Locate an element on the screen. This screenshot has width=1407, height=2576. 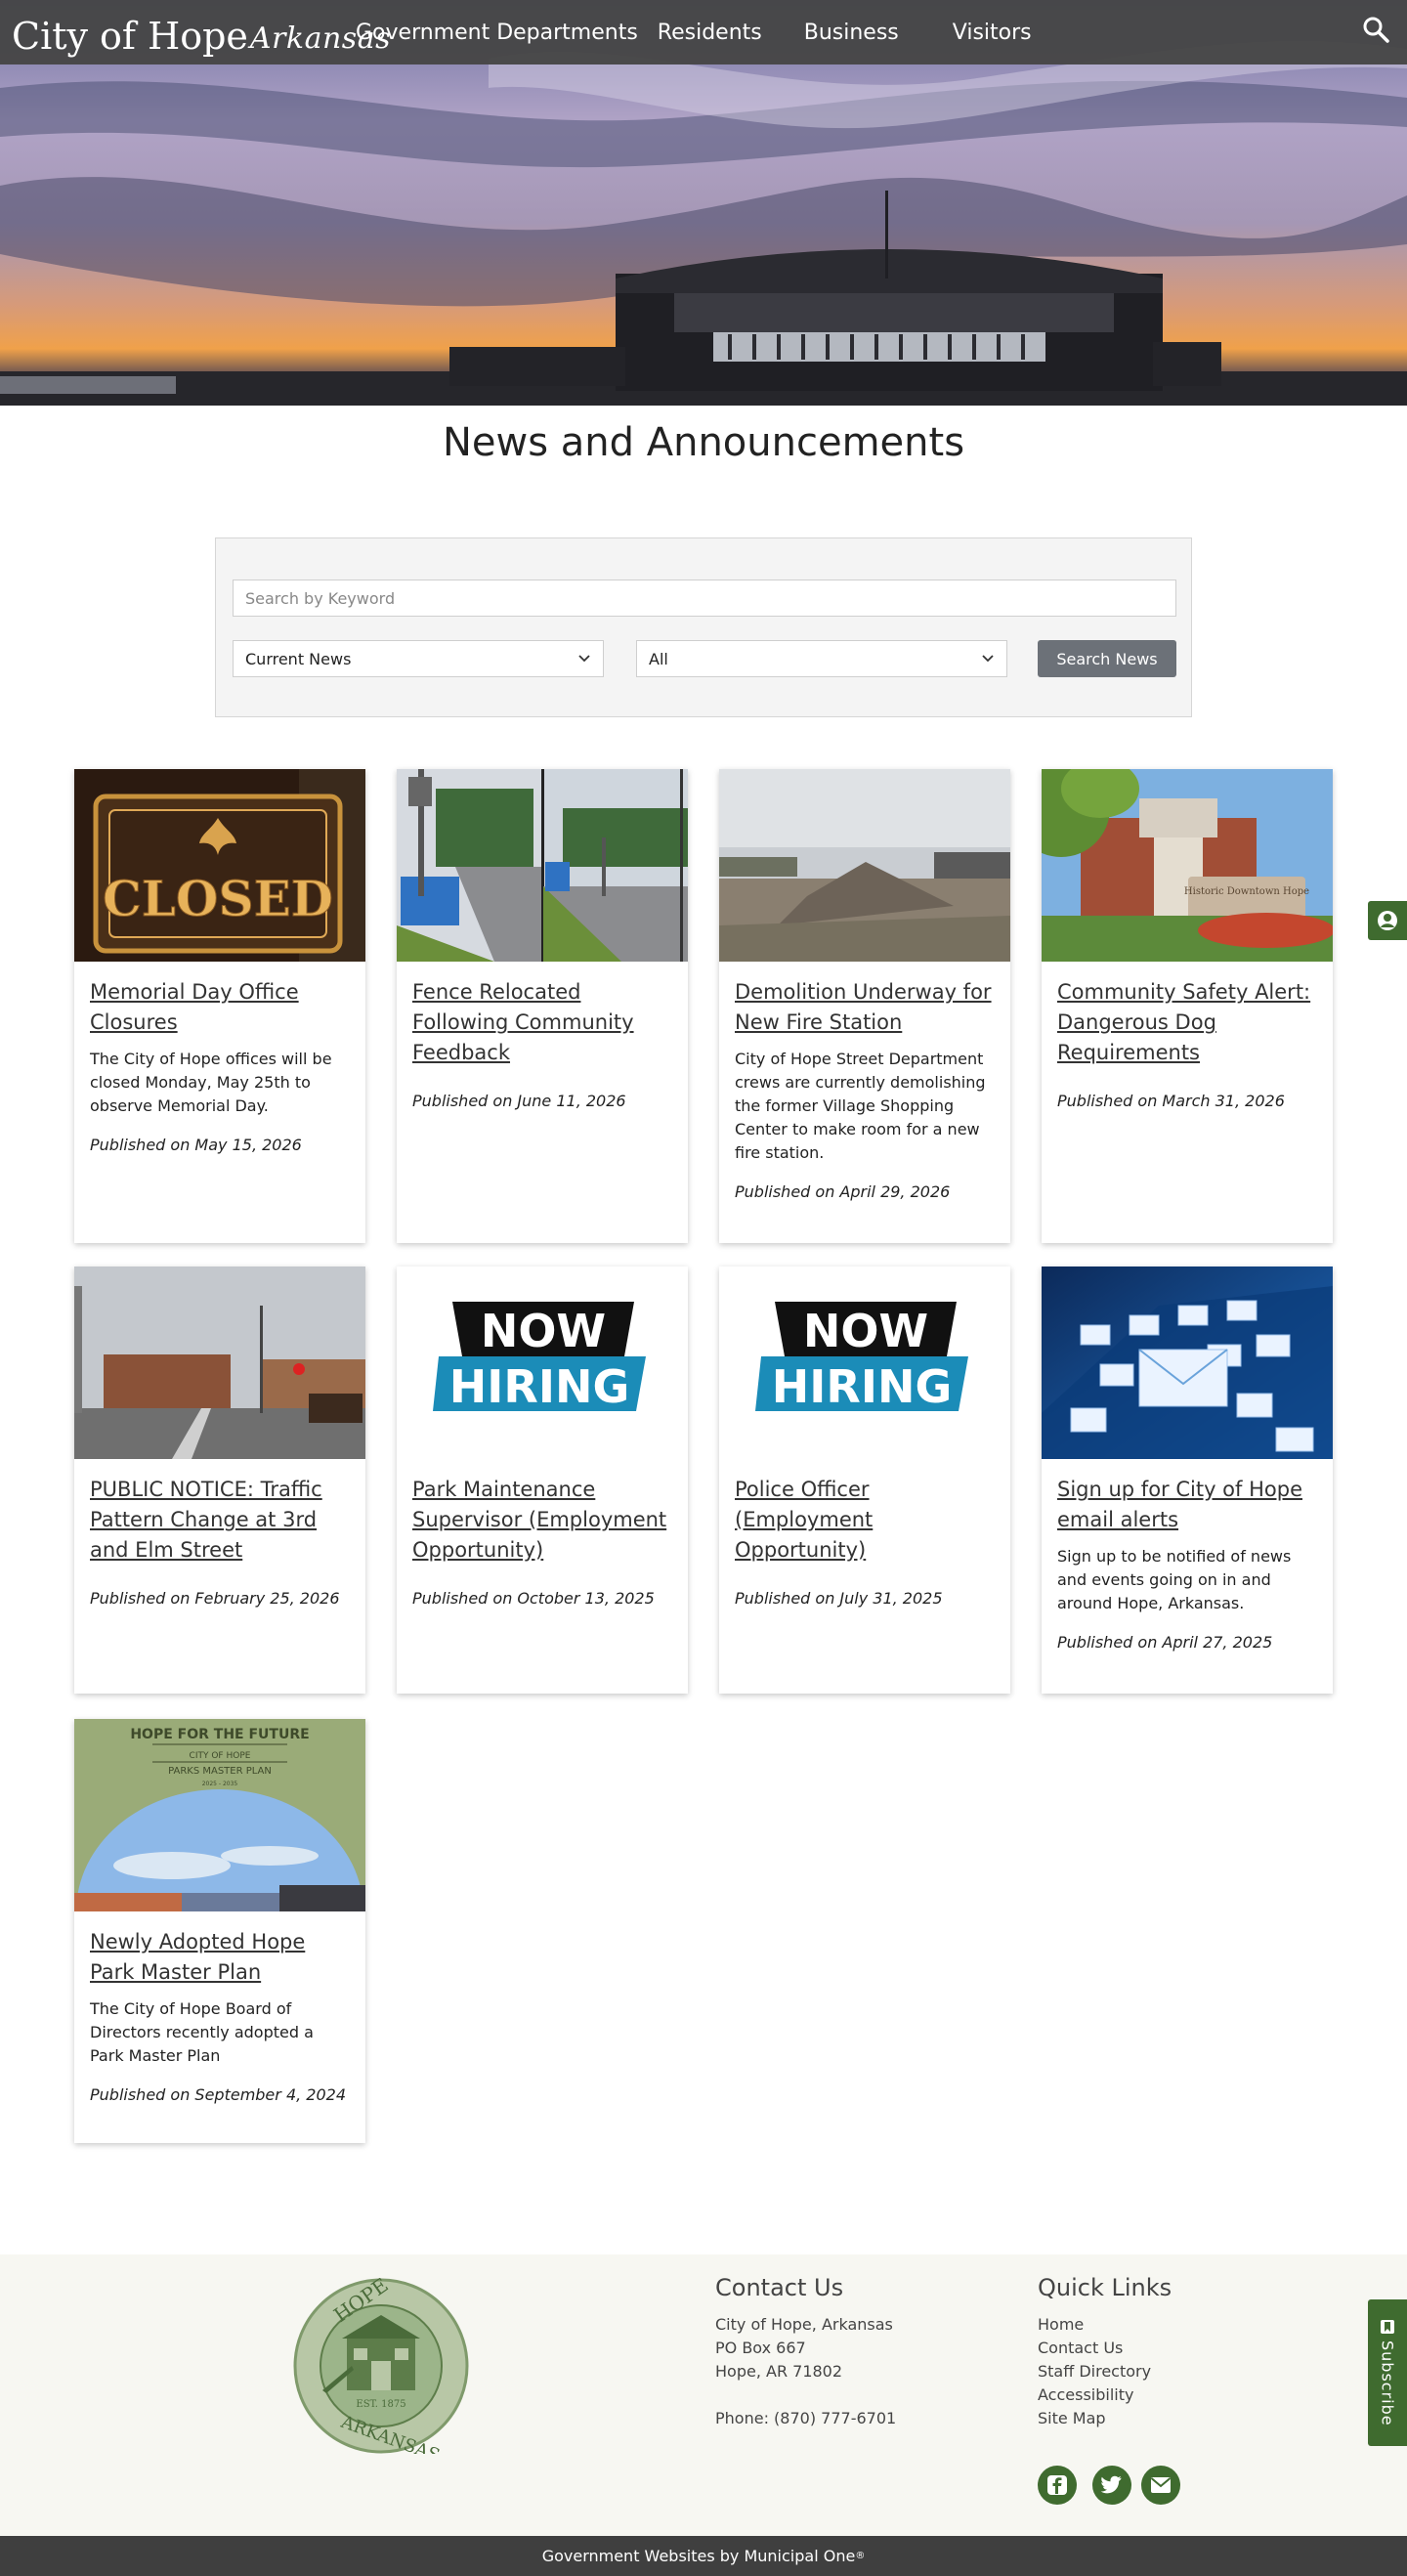
site-search-button is located at coordinates (1375, 30).